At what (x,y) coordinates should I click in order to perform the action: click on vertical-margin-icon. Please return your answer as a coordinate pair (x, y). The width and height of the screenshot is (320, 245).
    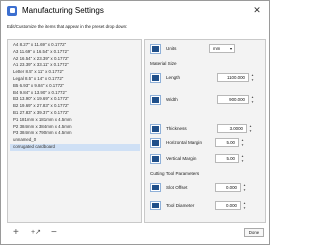
    Looking at the image, I should click on (155, 159).